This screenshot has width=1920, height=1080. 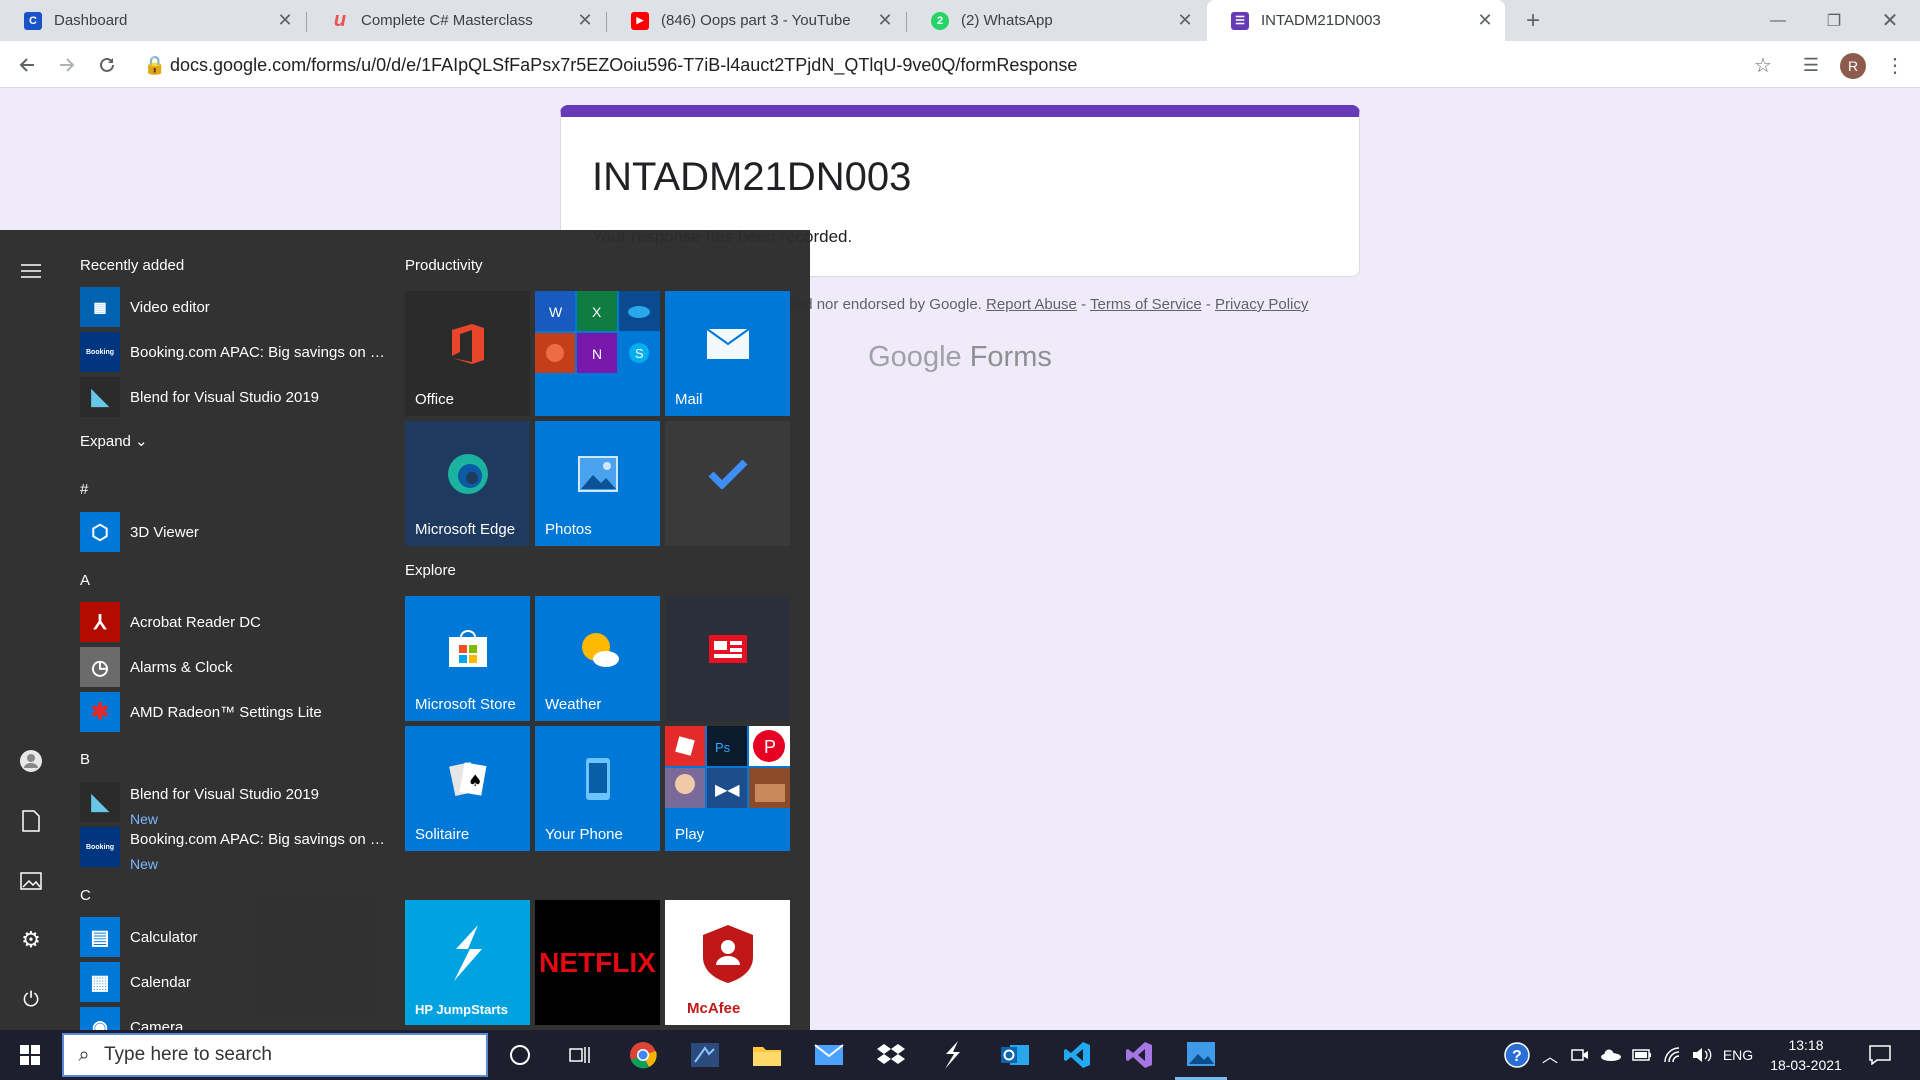 I want to click on taskbar-visual-studio, so click(x=1139, y=1055).